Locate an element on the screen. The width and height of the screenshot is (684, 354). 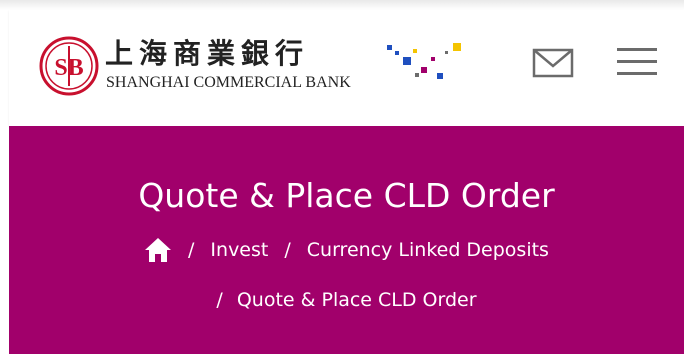
breadcrumb-row-2: / Quote & Place CLD Order is located at coordinates (346, 300).